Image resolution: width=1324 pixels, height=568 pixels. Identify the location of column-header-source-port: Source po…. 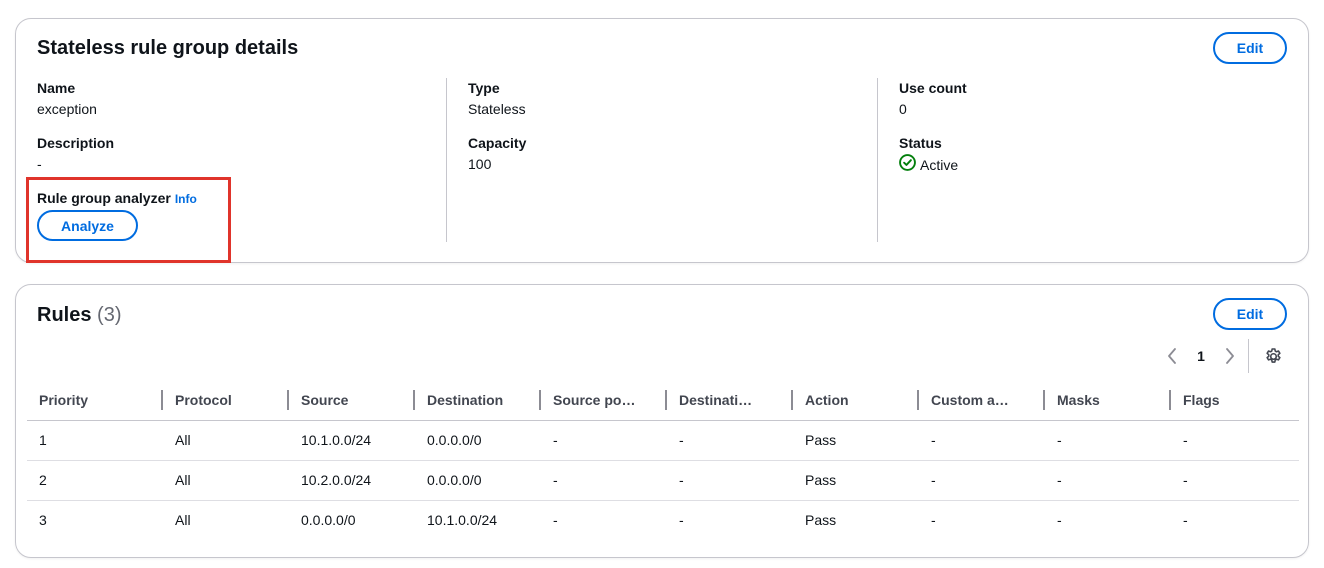
(604, 400).